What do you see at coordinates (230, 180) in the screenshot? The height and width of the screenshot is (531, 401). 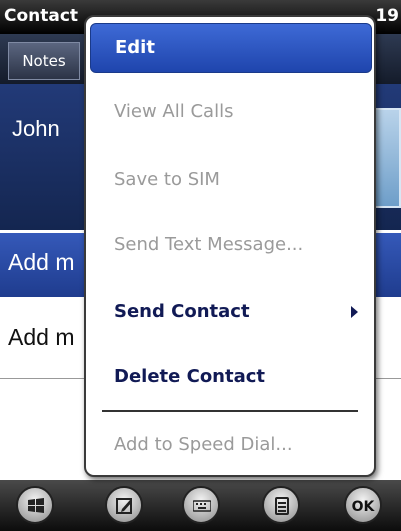 I see `menu-item-save-to-sim: Save to SIM` at bounding box center [230, 180].